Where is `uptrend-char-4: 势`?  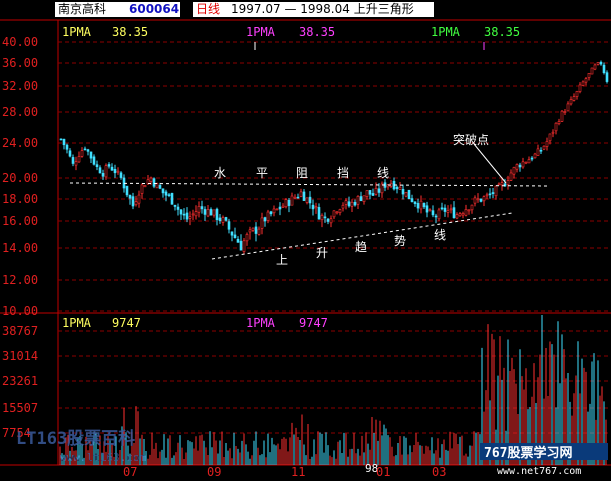 uptrend-char-4: 势 is located at coordinates (400, 241).